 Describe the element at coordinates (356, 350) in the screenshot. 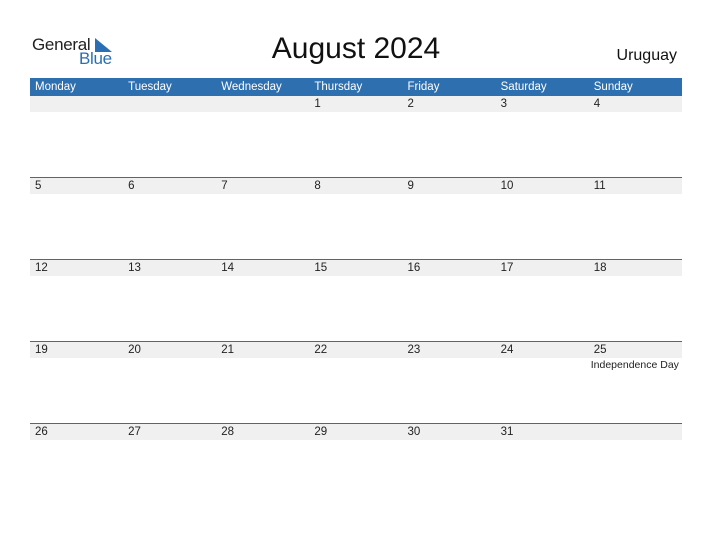

I see `date-row: 19 20 21 22 23 24 25` at that location.